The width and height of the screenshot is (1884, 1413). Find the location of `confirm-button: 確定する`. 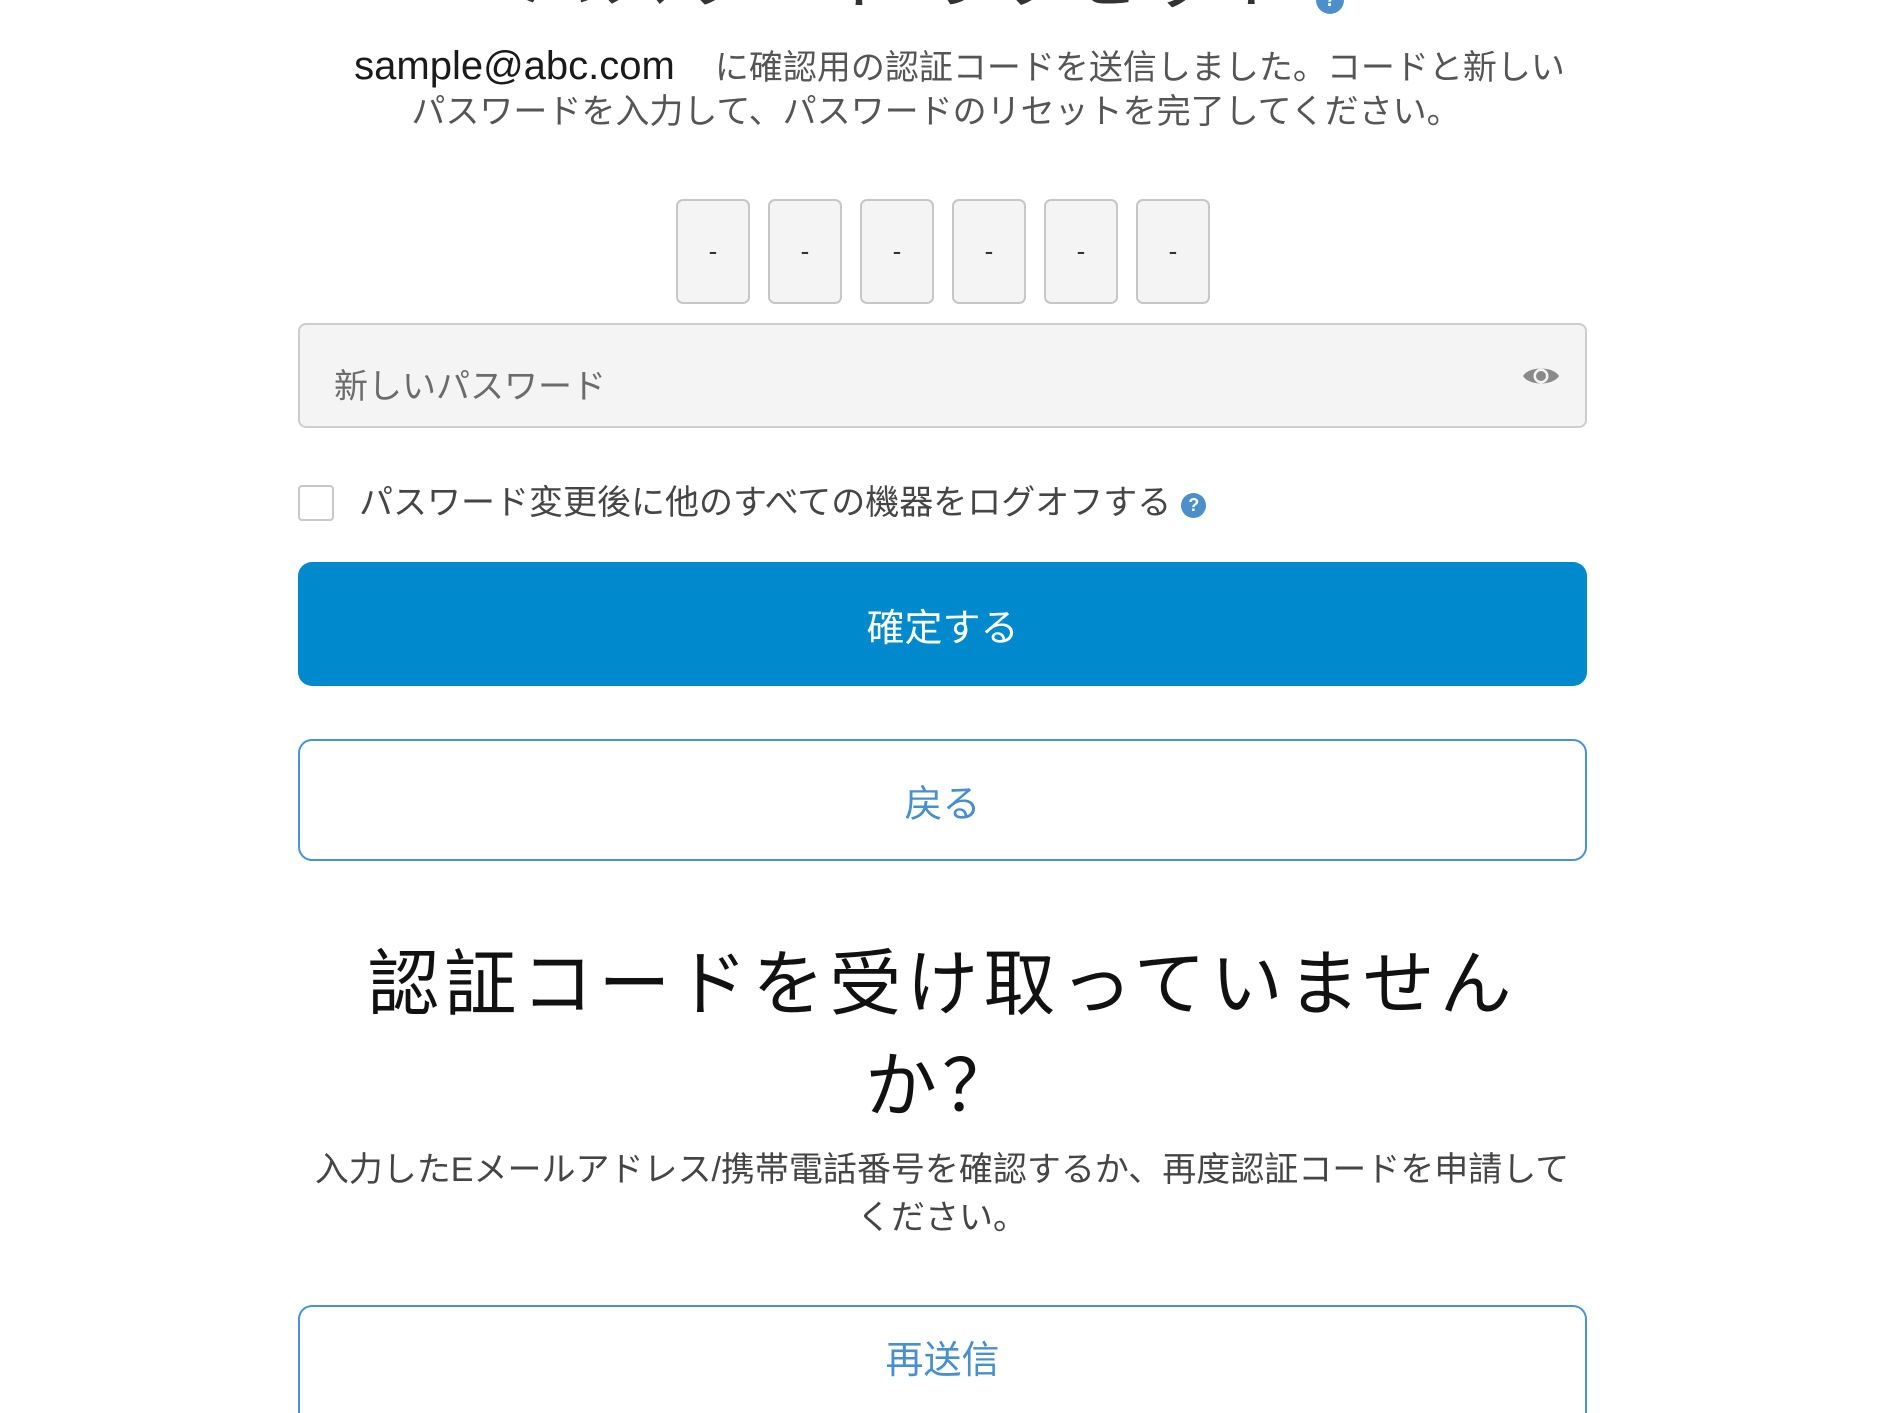

confirm-button: 確定する is located at coordinates (942, 624).